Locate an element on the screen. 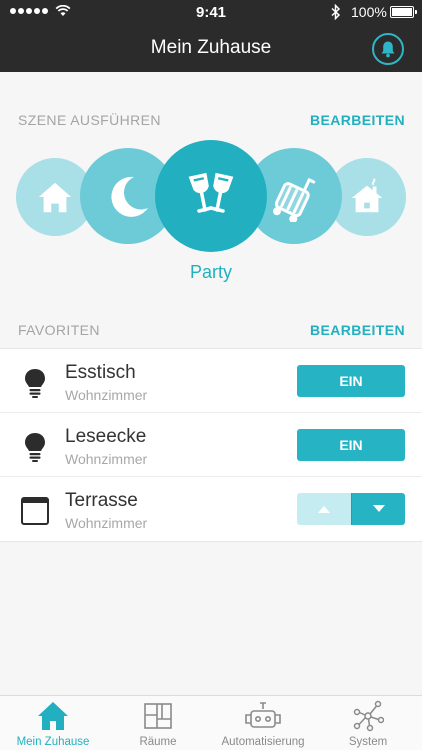  scenes-section-label: SZENE AUSFÜHREN is located at coordinates (89, 120).